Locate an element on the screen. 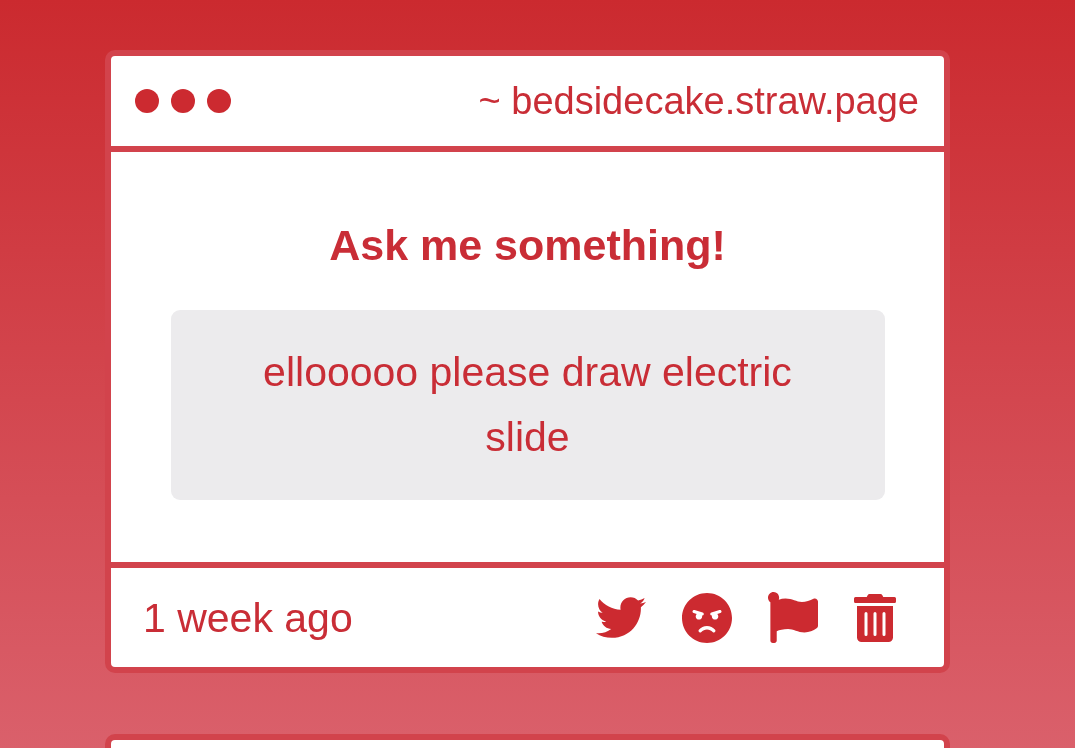 Image resolution: width=1075 pixels, height=748 pixels. trash-icon is located at coordinates (875, 617).